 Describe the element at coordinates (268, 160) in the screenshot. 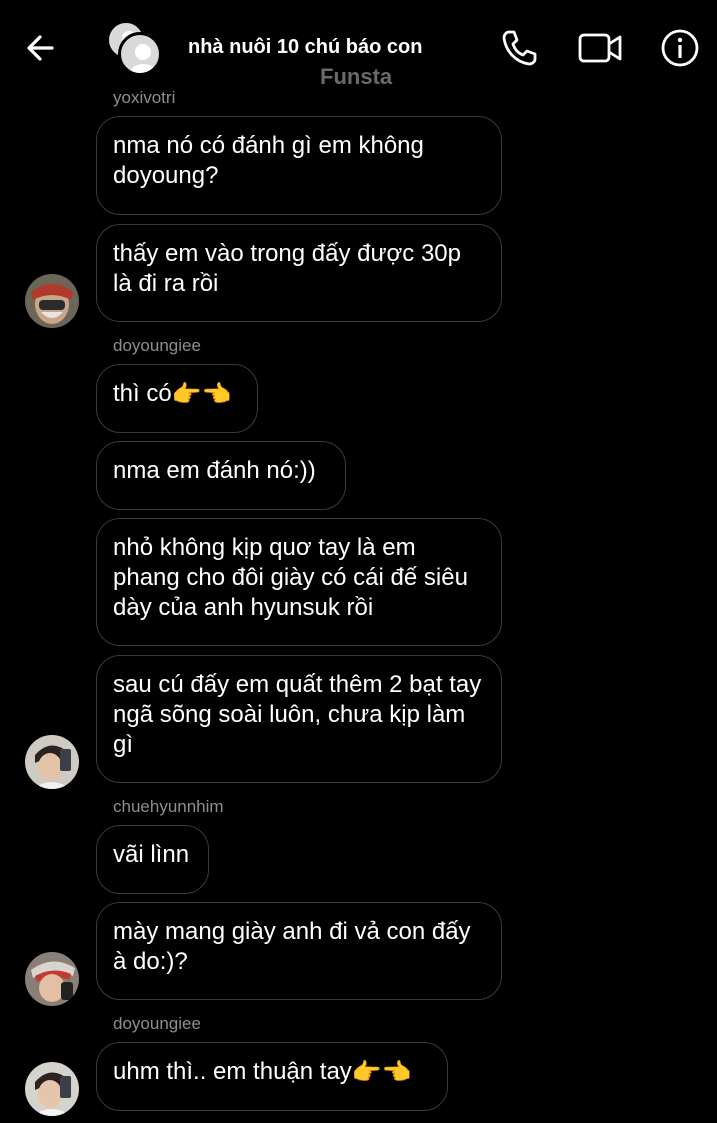

I see `message-text: nma nó có đánh gì em không doyoung?` at that location.